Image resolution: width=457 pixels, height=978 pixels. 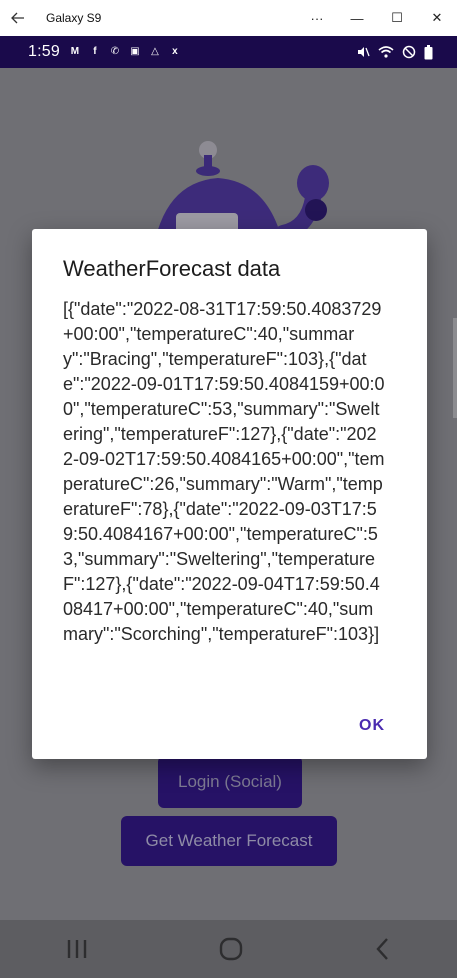 What do you see at coordinates (437, 18) in the screenshot?
I see `close-button: ✕` at bounding box center [437, 18].